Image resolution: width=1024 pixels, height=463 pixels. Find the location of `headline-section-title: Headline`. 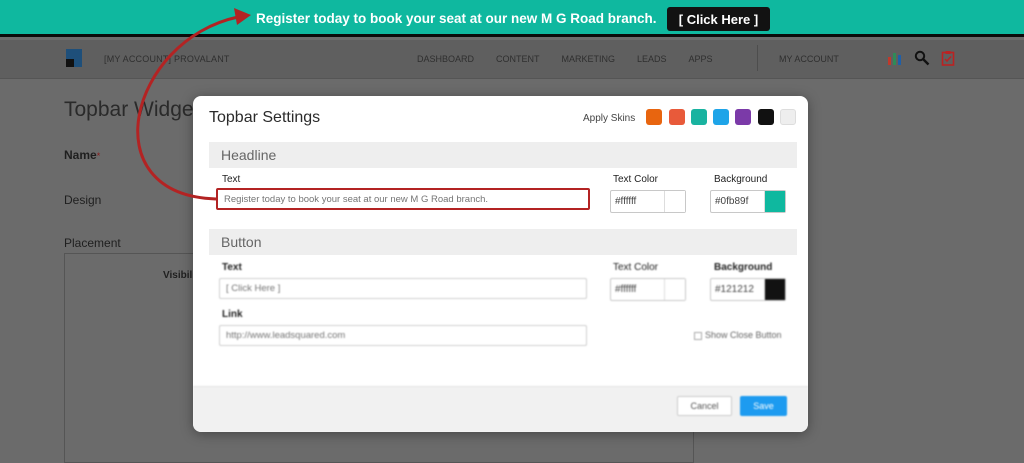

headline-section-title: Headline is located at coordinates (249, 155).